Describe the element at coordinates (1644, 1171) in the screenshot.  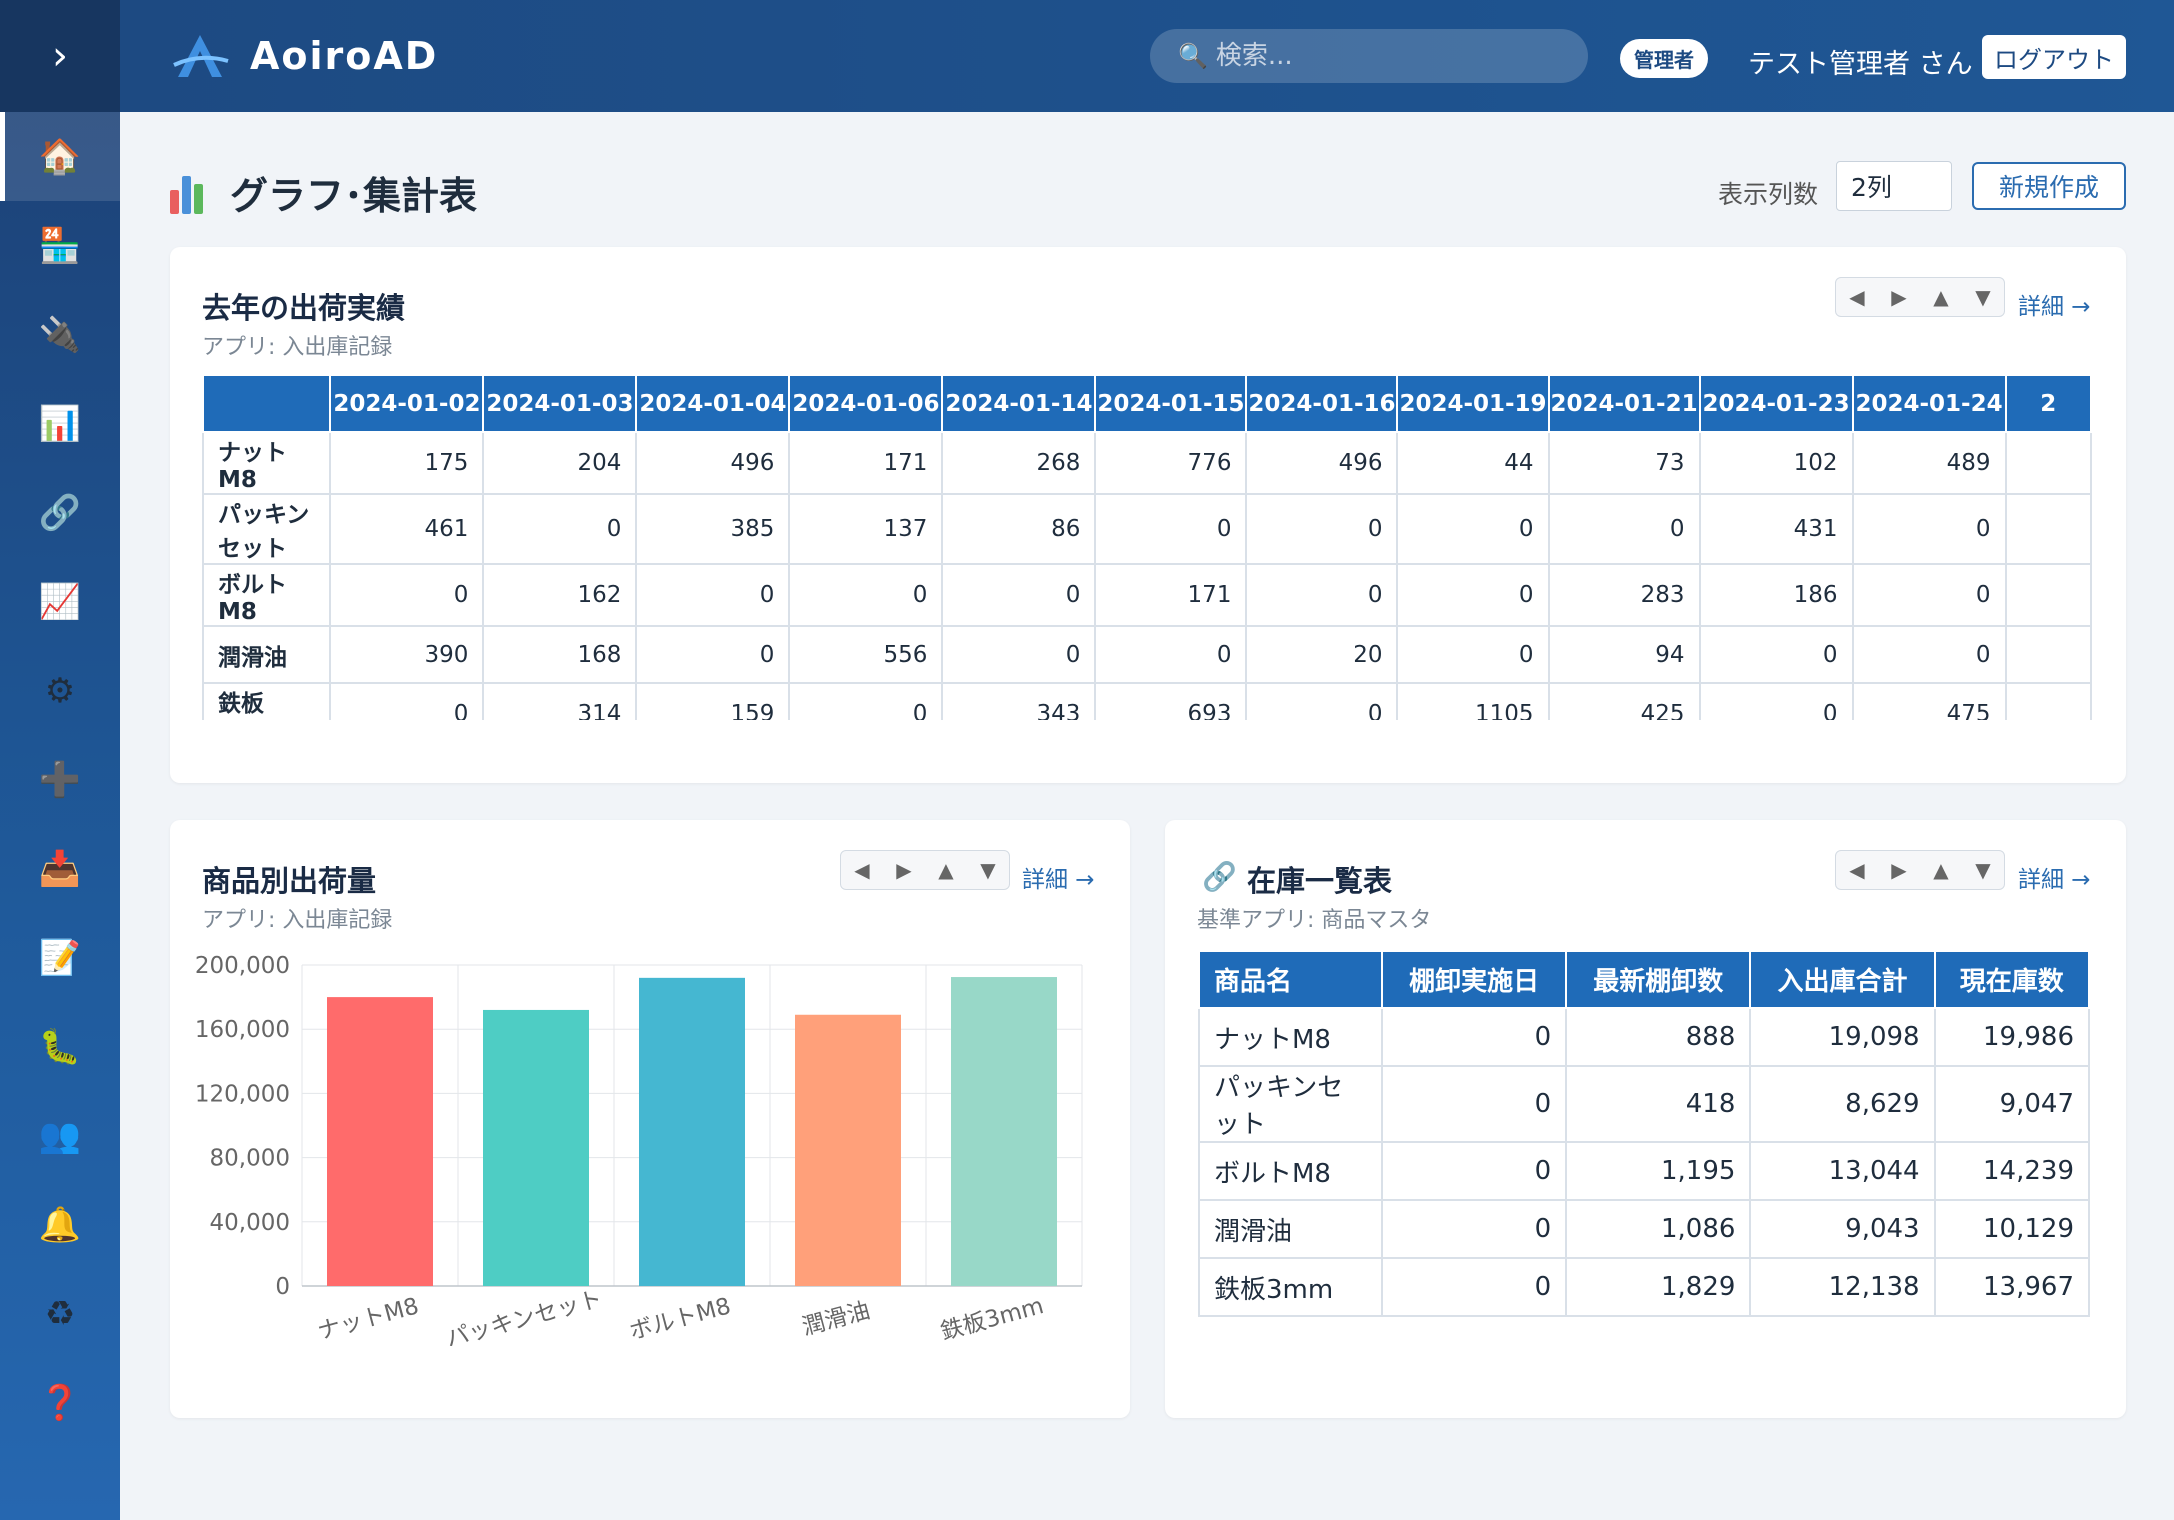
I see `table-row: ボルトM8 0 1,195 13,044 14,239` at that location.